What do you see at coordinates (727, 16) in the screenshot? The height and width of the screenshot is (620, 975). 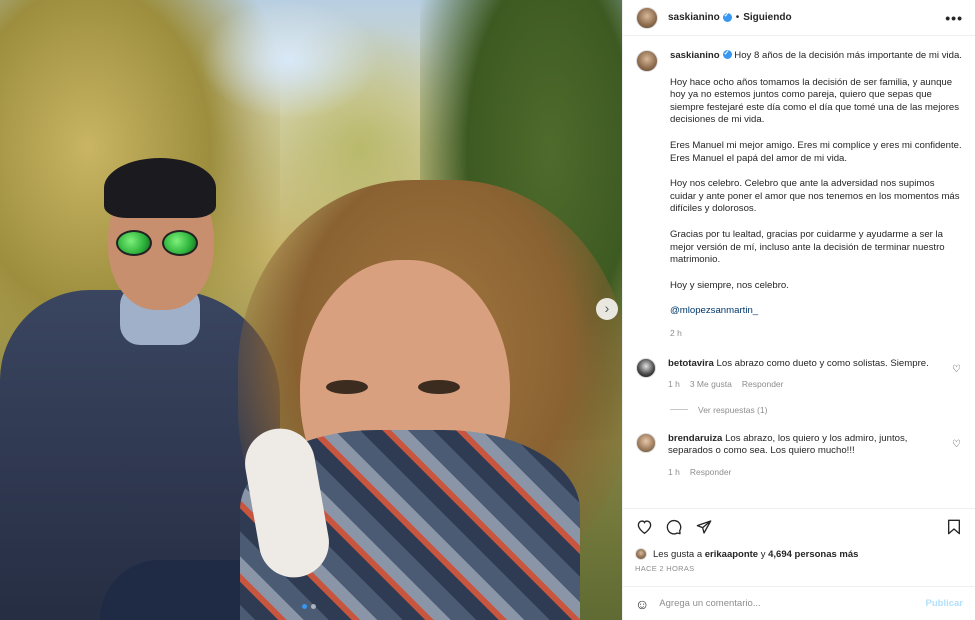 I see `verified-badge-icon` at bounding box center [727, 16].